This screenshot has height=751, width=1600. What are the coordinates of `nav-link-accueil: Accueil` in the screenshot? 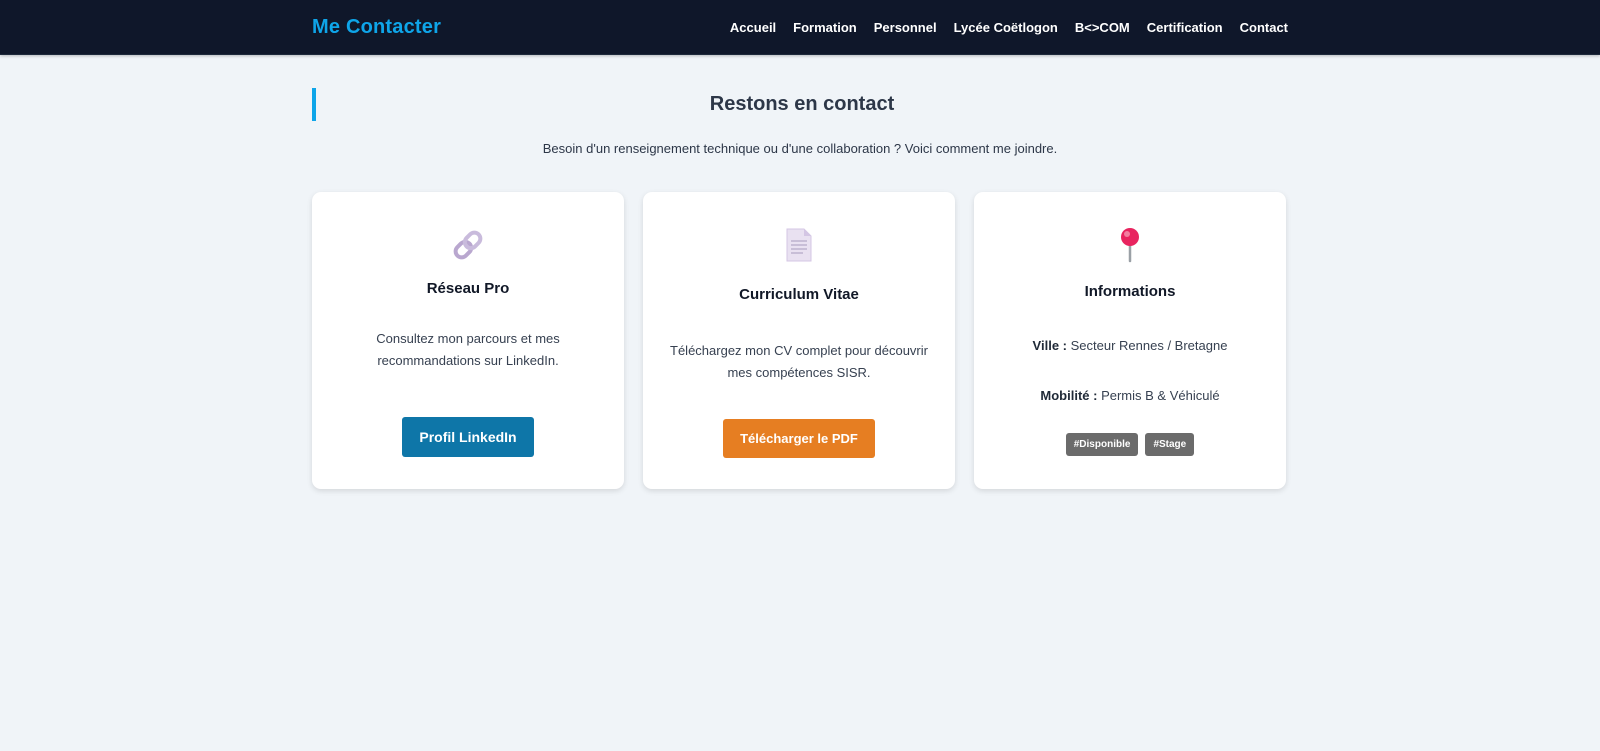 It's located at (753, 27).